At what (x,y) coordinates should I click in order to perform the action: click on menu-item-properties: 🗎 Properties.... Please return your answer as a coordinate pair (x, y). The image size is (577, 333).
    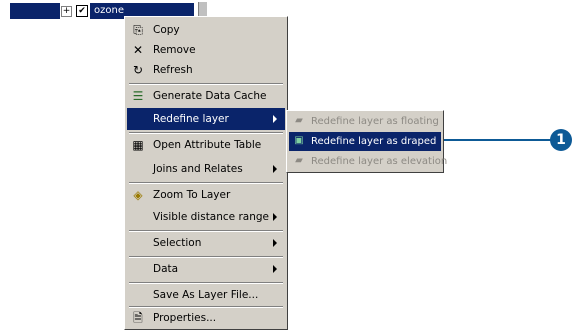
    Looking at the image, I should click on (206, 318).